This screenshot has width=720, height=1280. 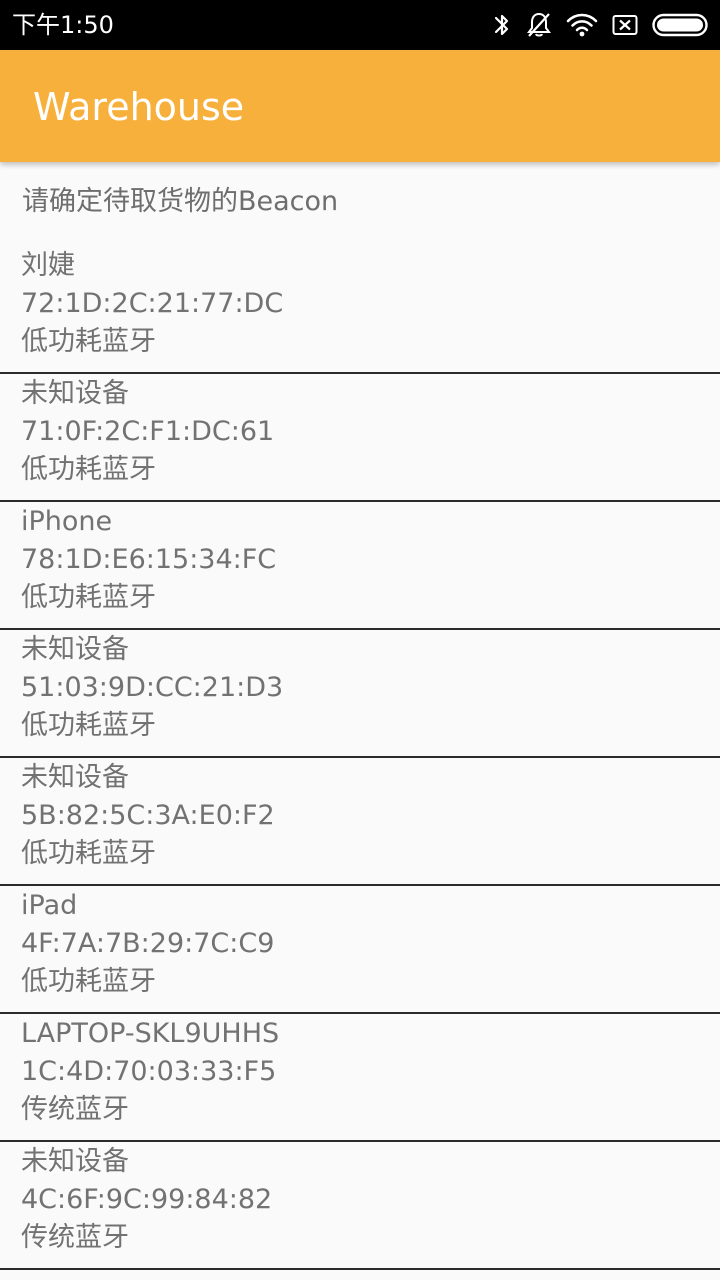 I want to click on status-icons, so click(x=593, y=25).